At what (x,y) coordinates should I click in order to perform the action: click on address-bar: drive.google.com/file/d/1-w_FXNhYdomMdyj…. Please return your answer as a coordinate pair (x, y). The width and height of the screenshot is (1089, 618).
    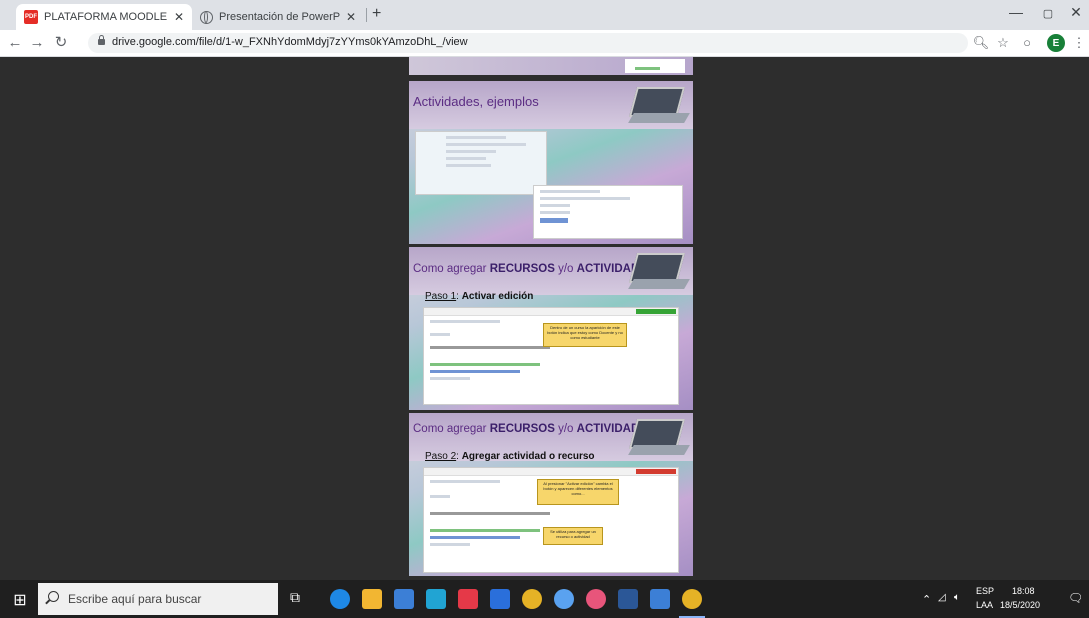
    Looking at the image, I should click on (528, 43).